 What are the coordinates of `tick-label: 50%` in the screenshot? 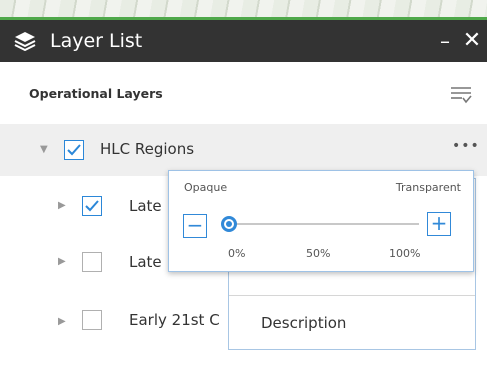 It's located at (318, 253).